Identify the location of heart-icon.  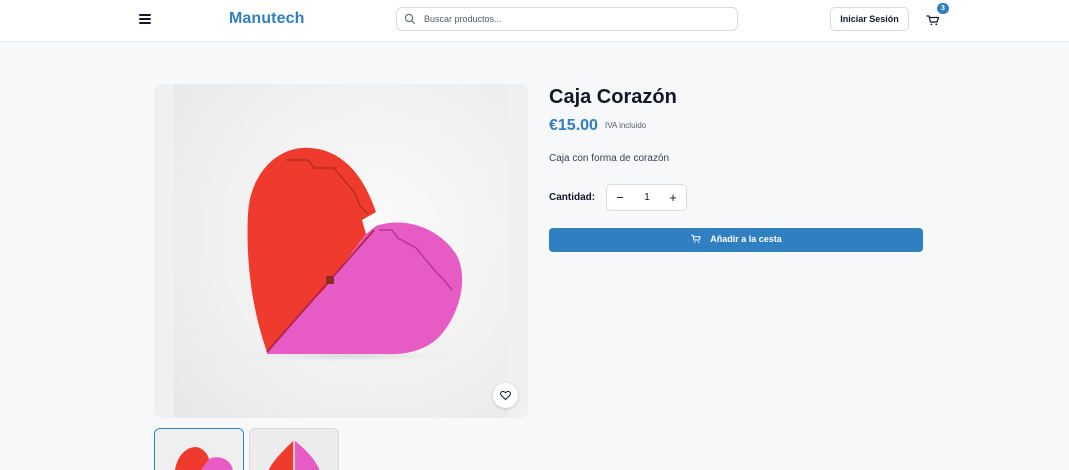
(505, 395).